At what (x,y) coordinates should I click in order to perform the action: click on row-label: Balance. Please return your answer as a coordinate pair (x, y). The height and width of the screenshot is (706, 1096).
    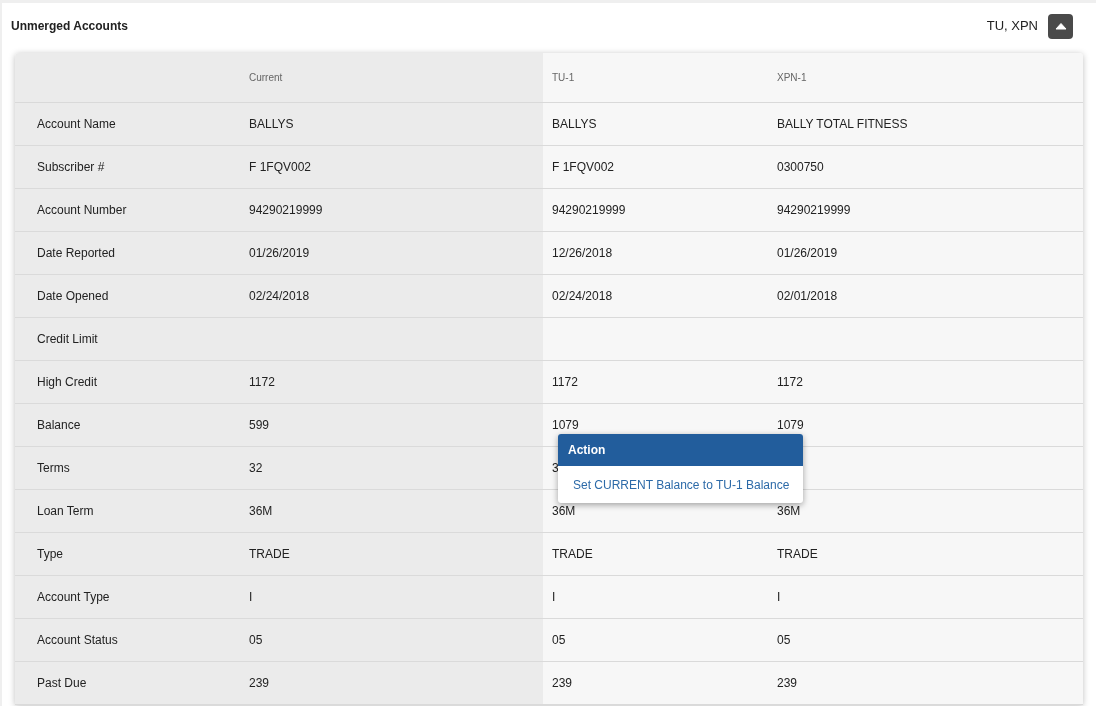
    Looking at the image, I should click on (59, 425).